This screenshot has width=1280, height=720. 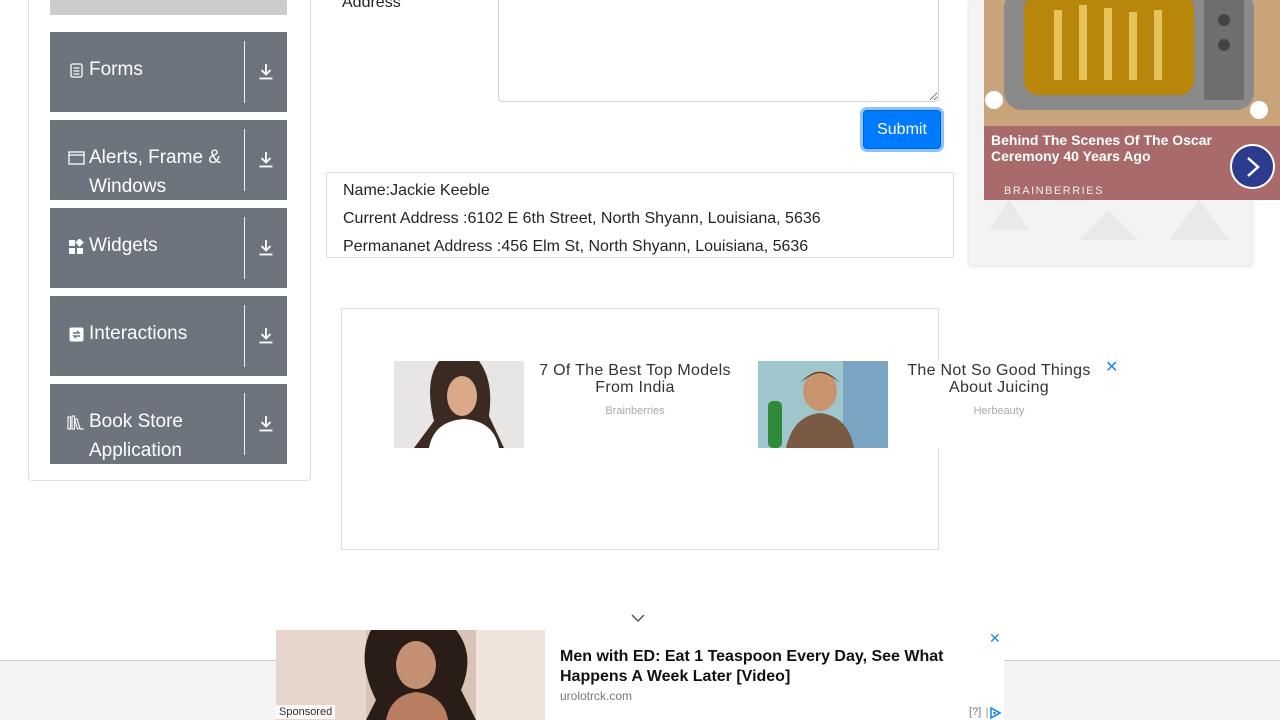 I want to click on submit-button: Submit, so click(x=902, y=129).